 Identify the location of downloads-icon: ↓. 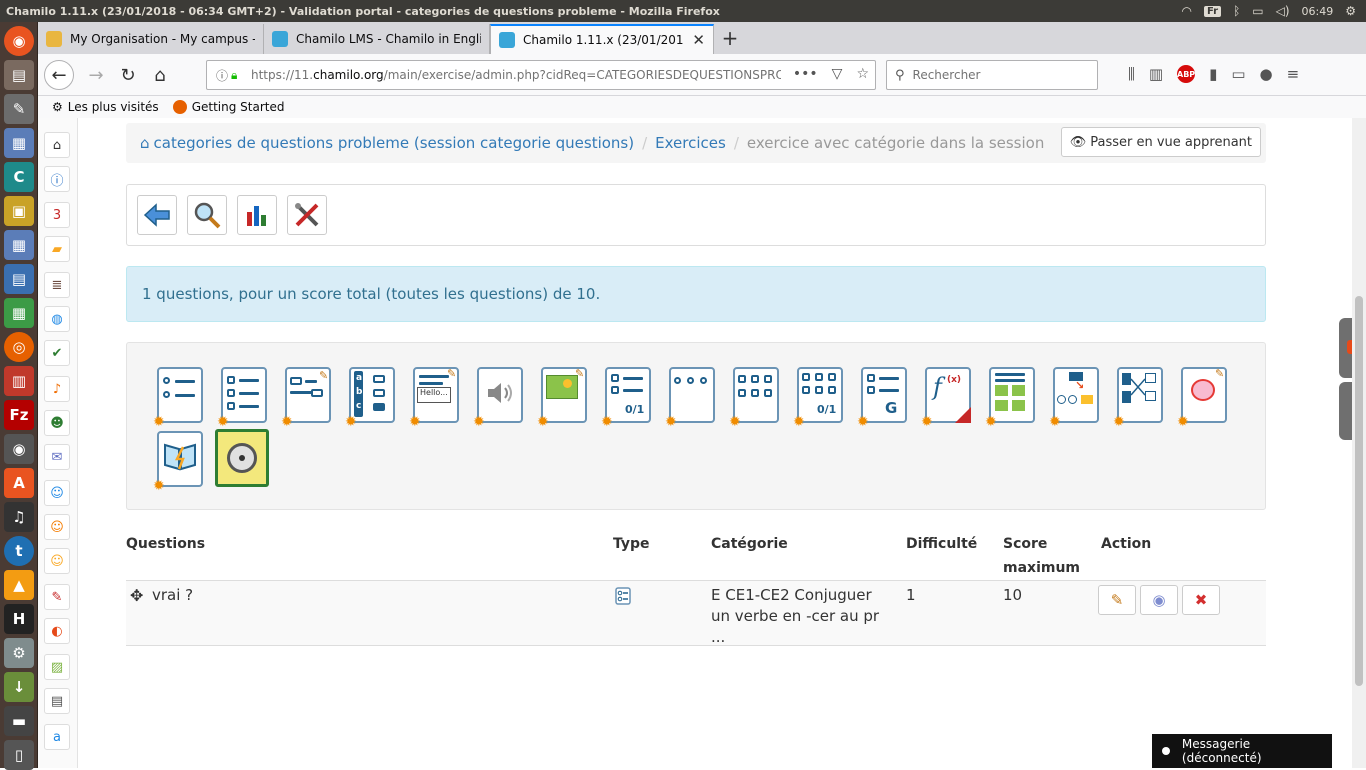
(19, 687).